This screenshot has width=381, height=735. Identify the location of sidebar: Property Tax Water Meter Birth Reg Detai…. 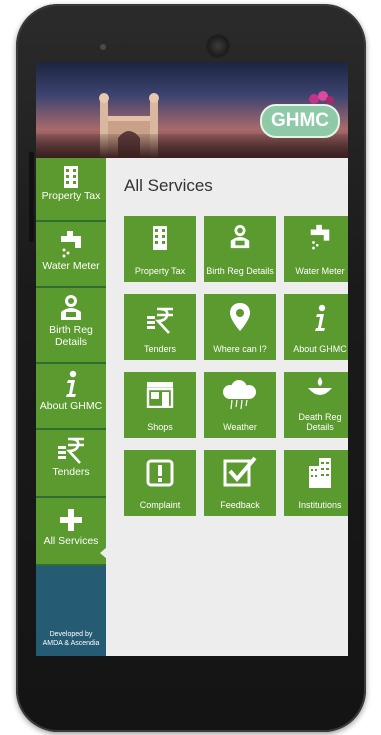
(71, 407).